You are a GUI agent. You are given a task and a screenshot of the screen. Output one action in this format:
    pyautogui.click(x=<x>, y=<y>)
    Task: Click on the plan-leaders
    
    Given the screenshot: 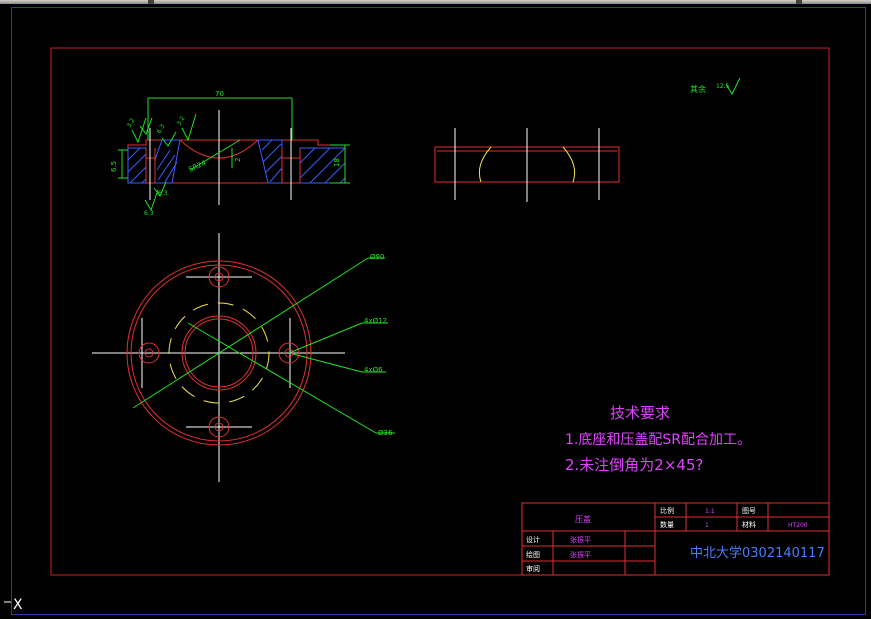 What is the action you would take?
    pyautogui.click(x=263, y=345)
    